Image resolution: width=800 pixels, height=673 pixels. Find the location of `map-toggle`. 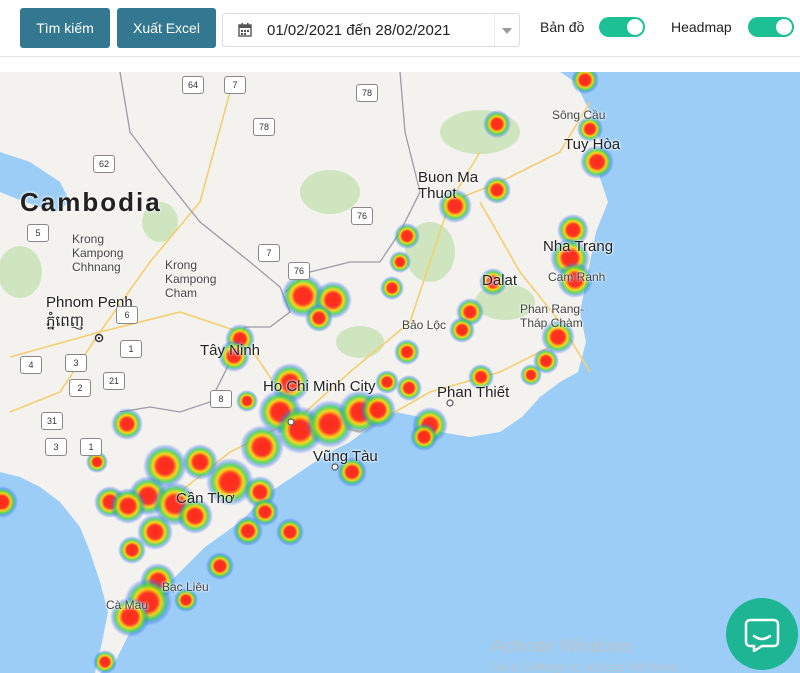

map-toggle is located at coordinates (622, 27).